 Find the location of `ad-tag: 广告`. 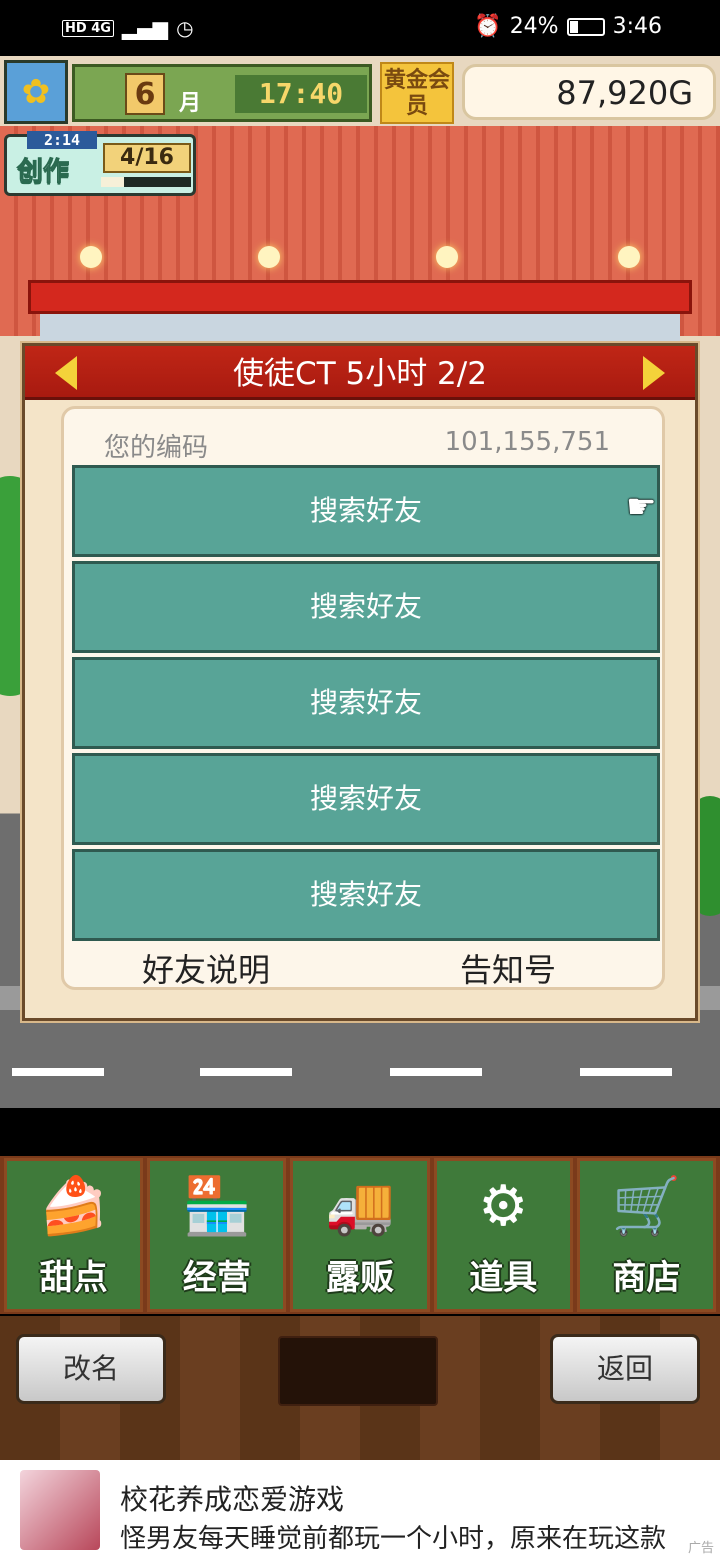

ad-tag: 广告 is located at coordinates (700, 1548).